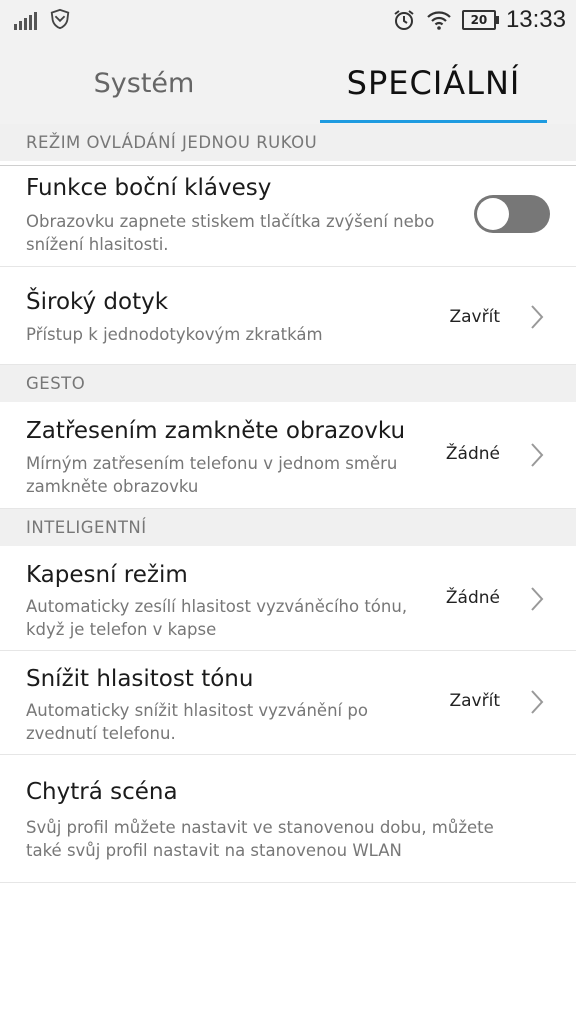 The height and width of the screenshot is (1024, 576). Describe the element at coordinates (140, 679) in the screenshot. I see `setting-title: Snížit hlasitost tónu` at that location.